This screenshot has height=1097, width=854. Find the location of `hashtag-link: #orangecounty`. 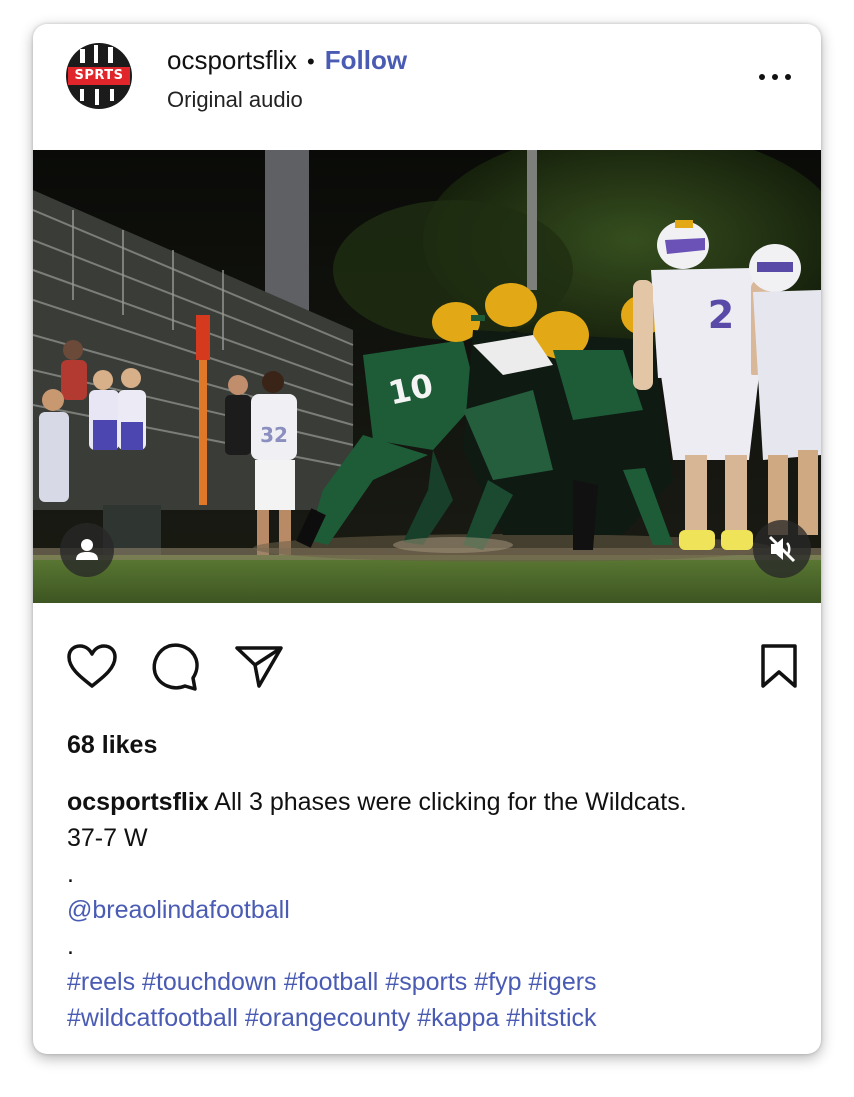

hashtag-link: #orangecounty is located at coordinates (327, 1018).